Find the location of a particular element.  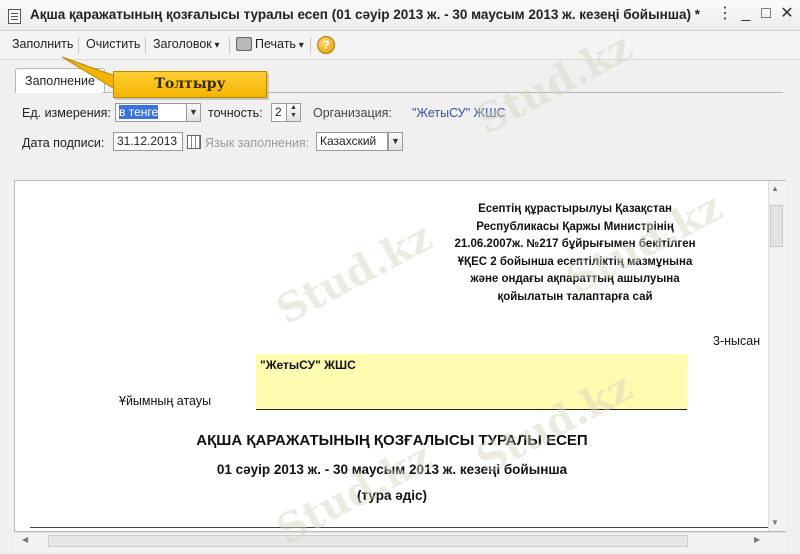

maximize-button: □ is located at coordinates (766, 14).